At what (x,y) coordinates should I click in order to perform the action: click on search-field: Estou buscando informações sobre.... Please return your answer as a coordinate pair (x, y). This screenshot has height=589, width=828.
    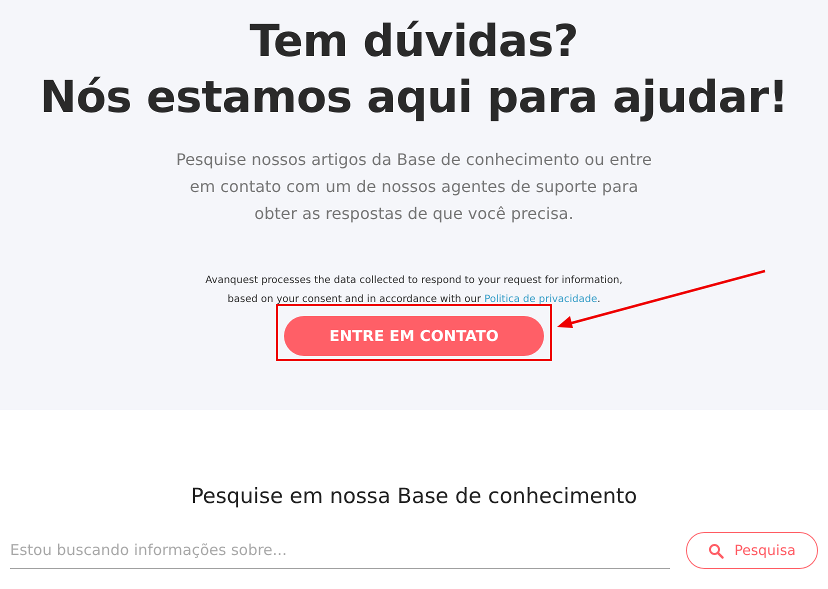
    Looking at the image, I should click on (340, 550).